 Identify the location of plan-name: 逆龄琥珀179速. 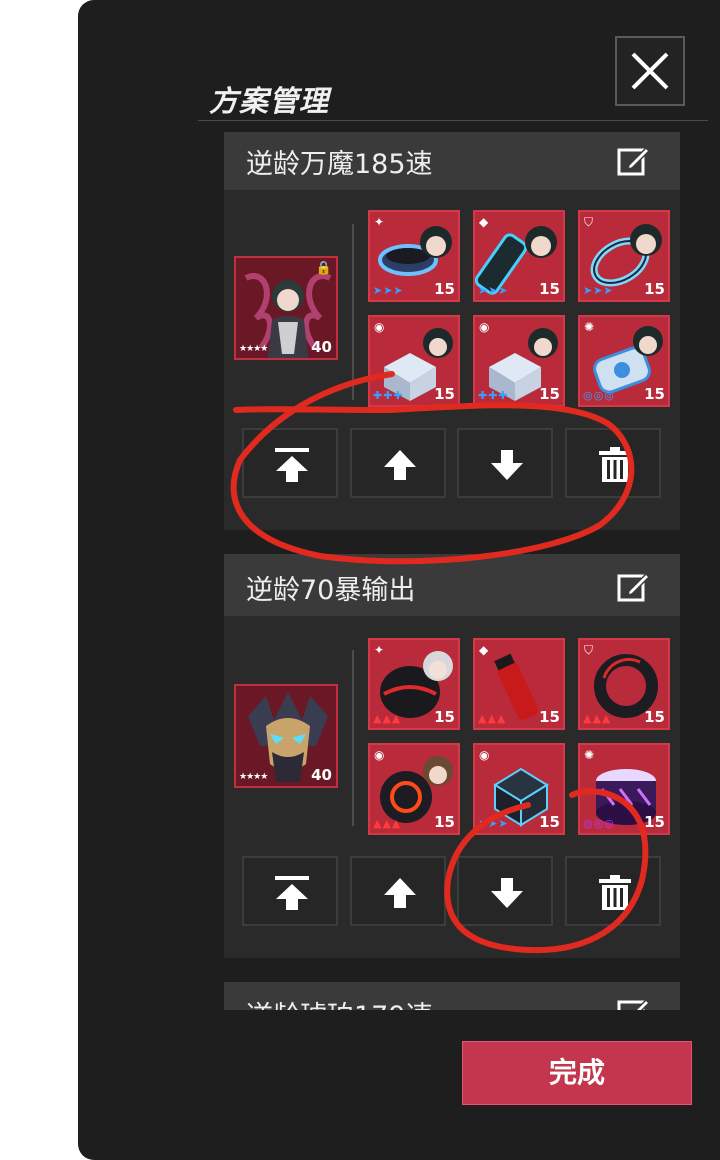
(339, 1002).